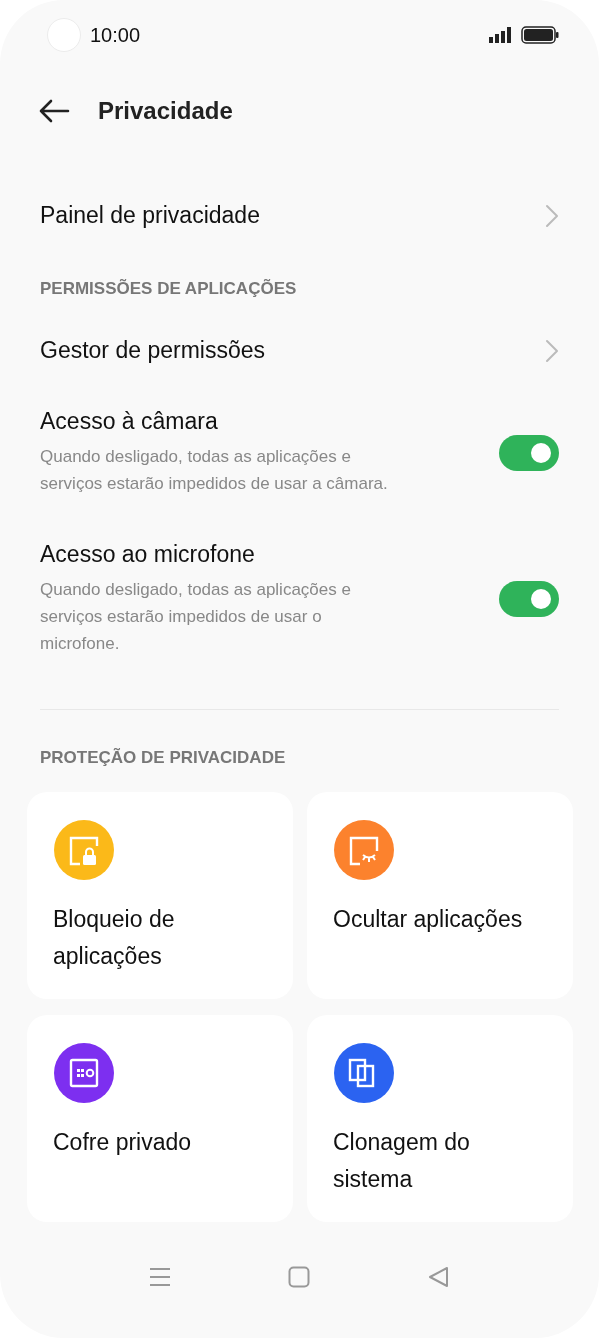  I want to click on lock-icon, so click(84, 850).